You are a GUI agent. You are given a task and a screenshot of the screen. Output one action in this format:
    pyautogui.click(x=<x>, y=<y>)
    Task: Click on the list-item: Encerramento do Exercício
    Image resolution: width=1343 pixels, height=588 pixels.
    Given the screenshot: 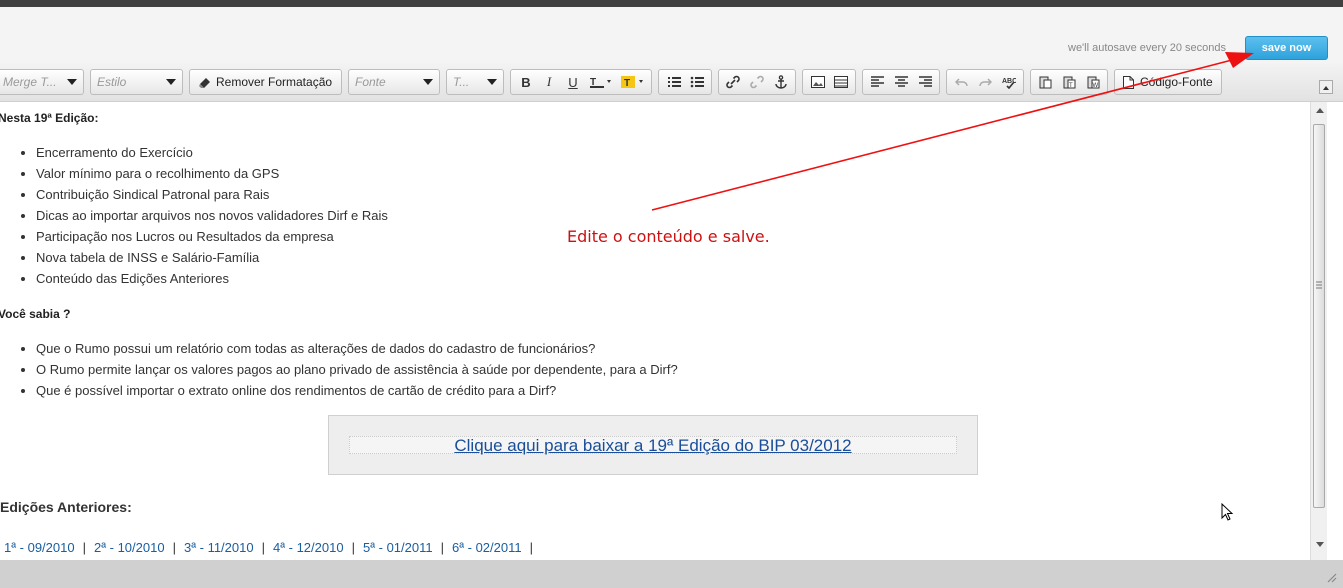 What is the action you would take?
    pyautogui.click(x=212, y=152)
    